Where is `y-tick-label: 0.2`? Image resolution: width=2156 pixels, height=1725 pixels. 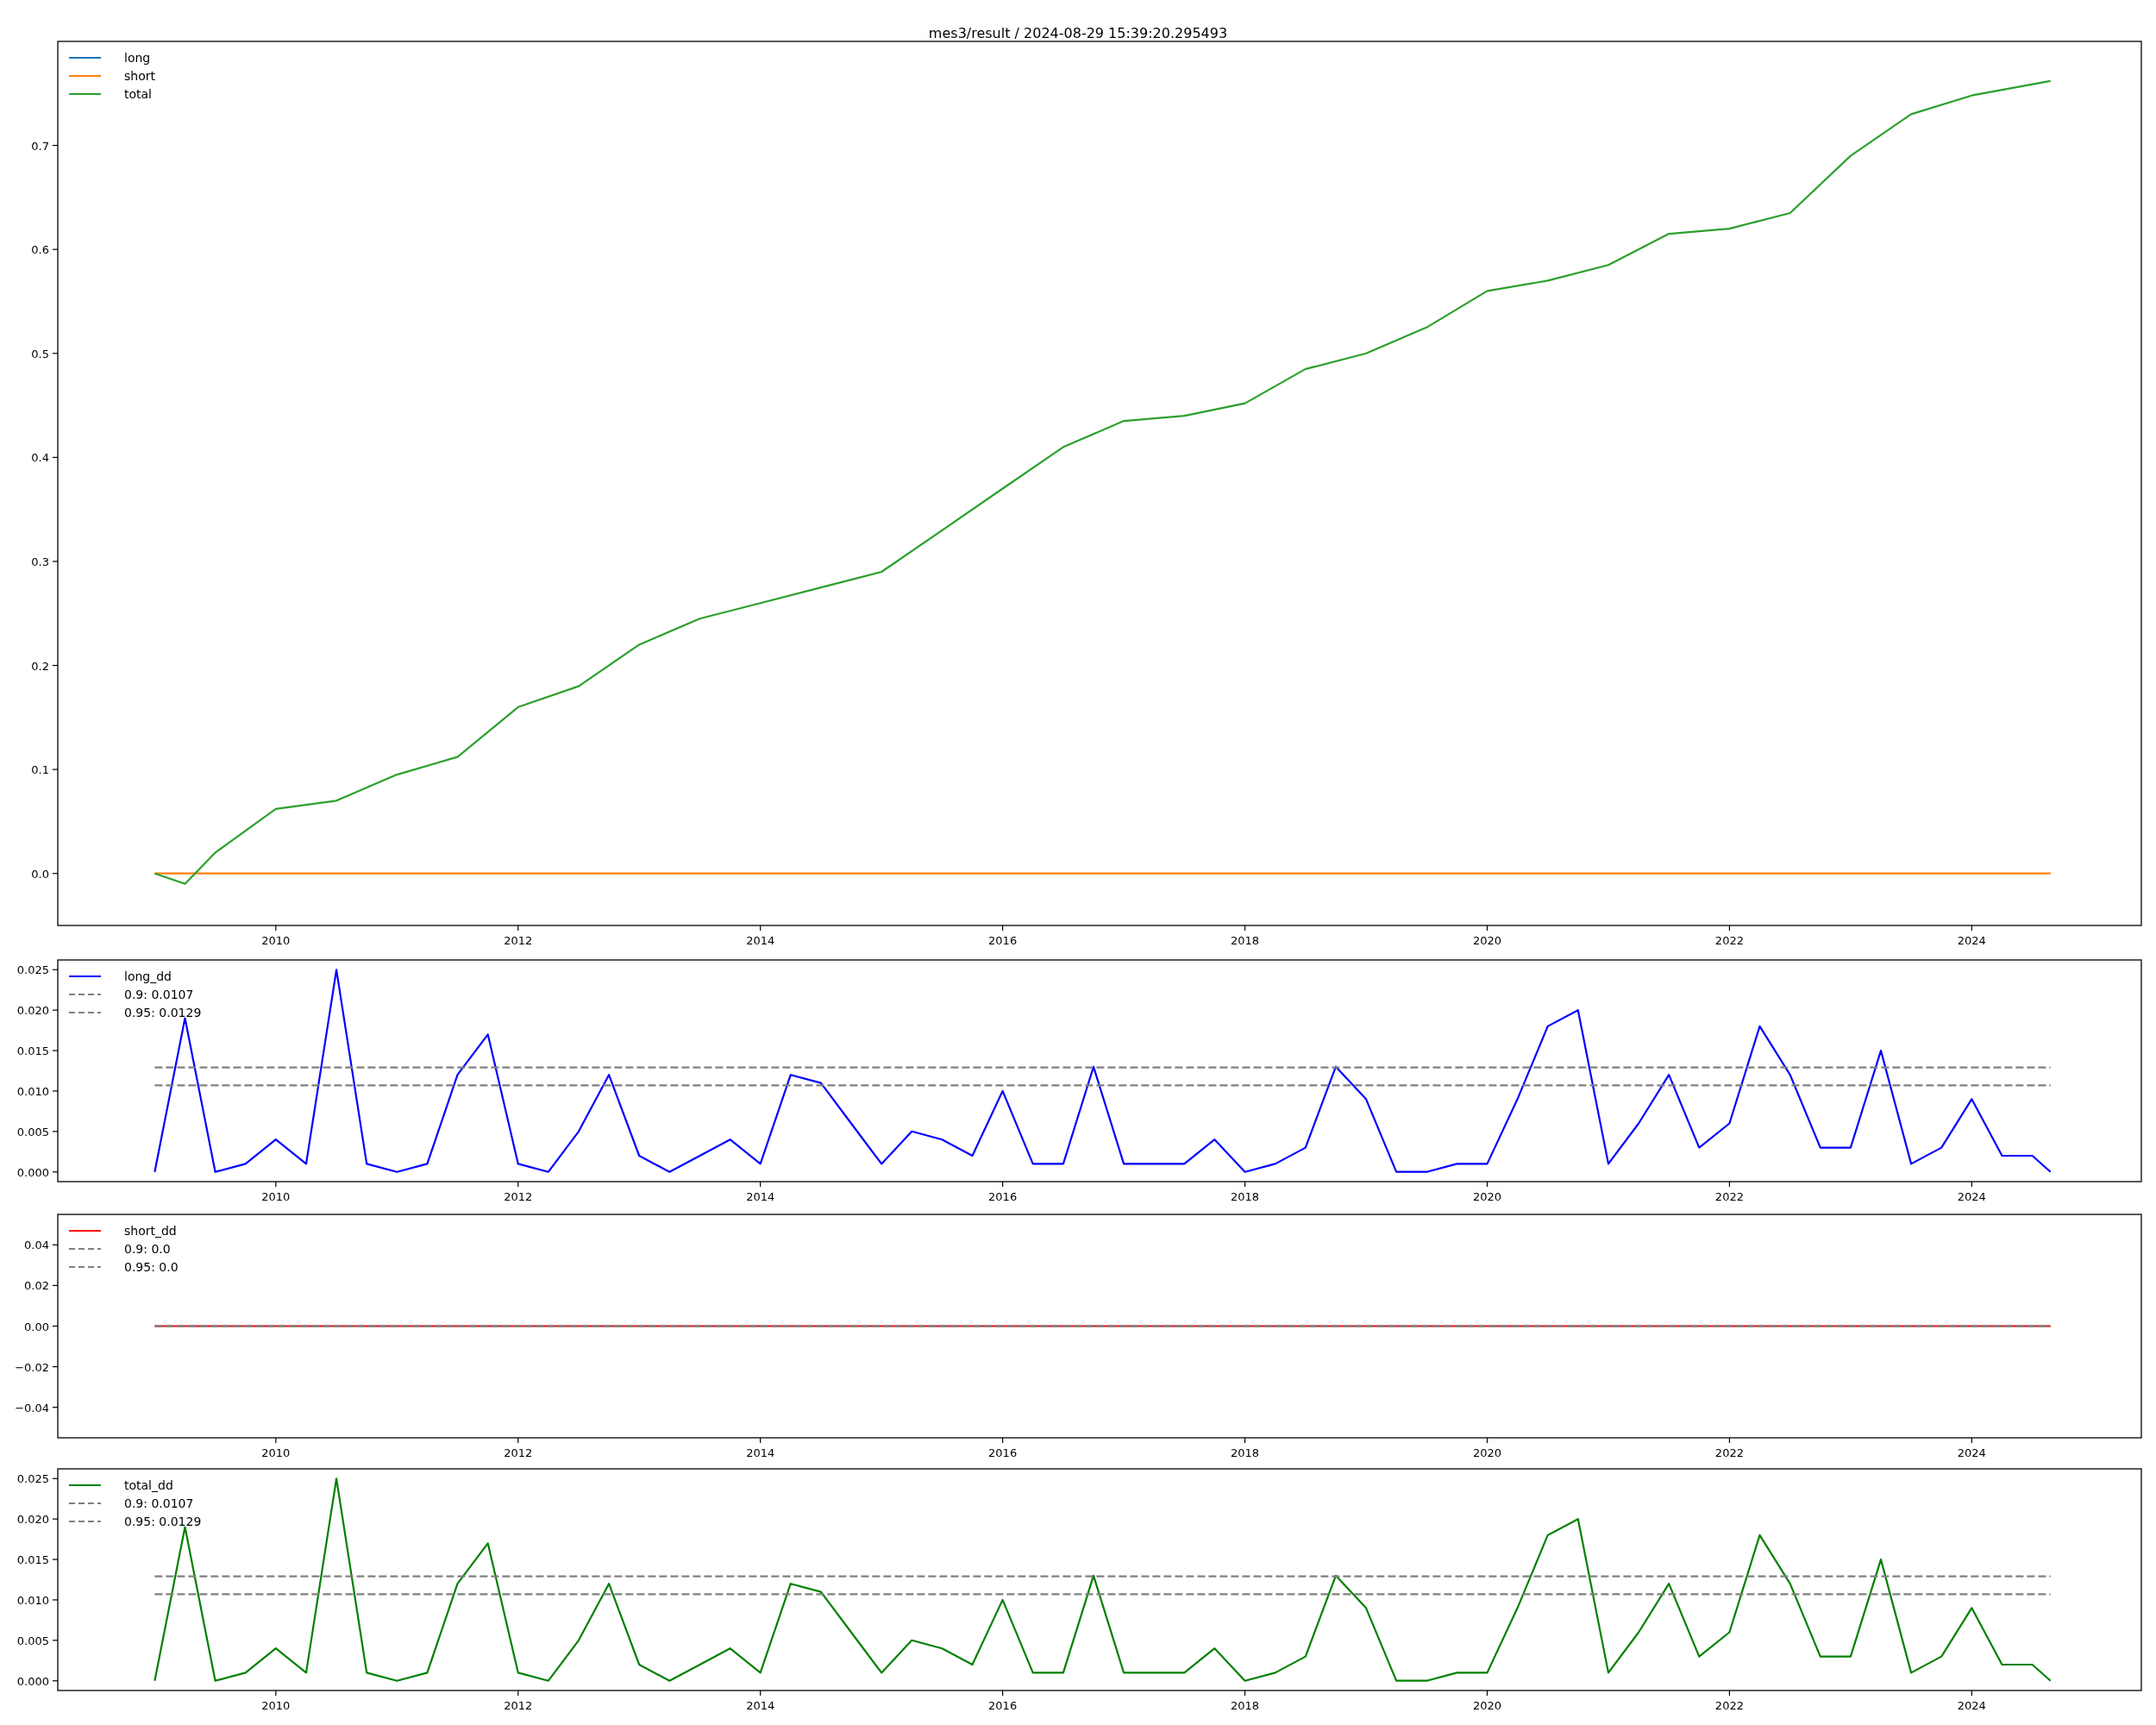 y-tick-label: 0.2 is located at coordinates (40, 666).